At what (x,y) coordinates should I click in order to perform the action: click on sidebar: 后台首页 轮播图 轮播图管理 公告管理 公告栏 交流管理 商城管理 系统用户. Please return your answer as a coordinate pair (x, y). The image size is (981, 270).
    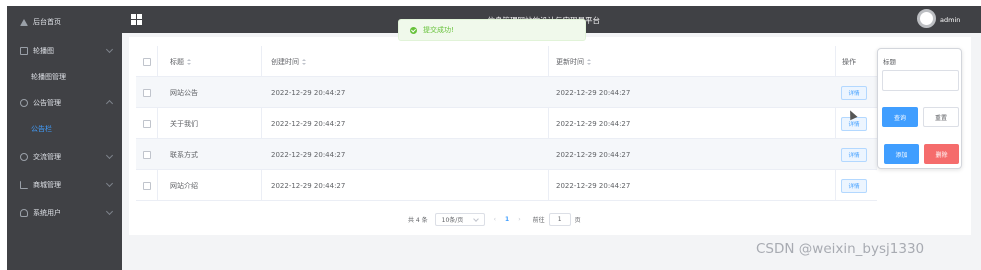
    Looking at the image, I should click on (64, 138).